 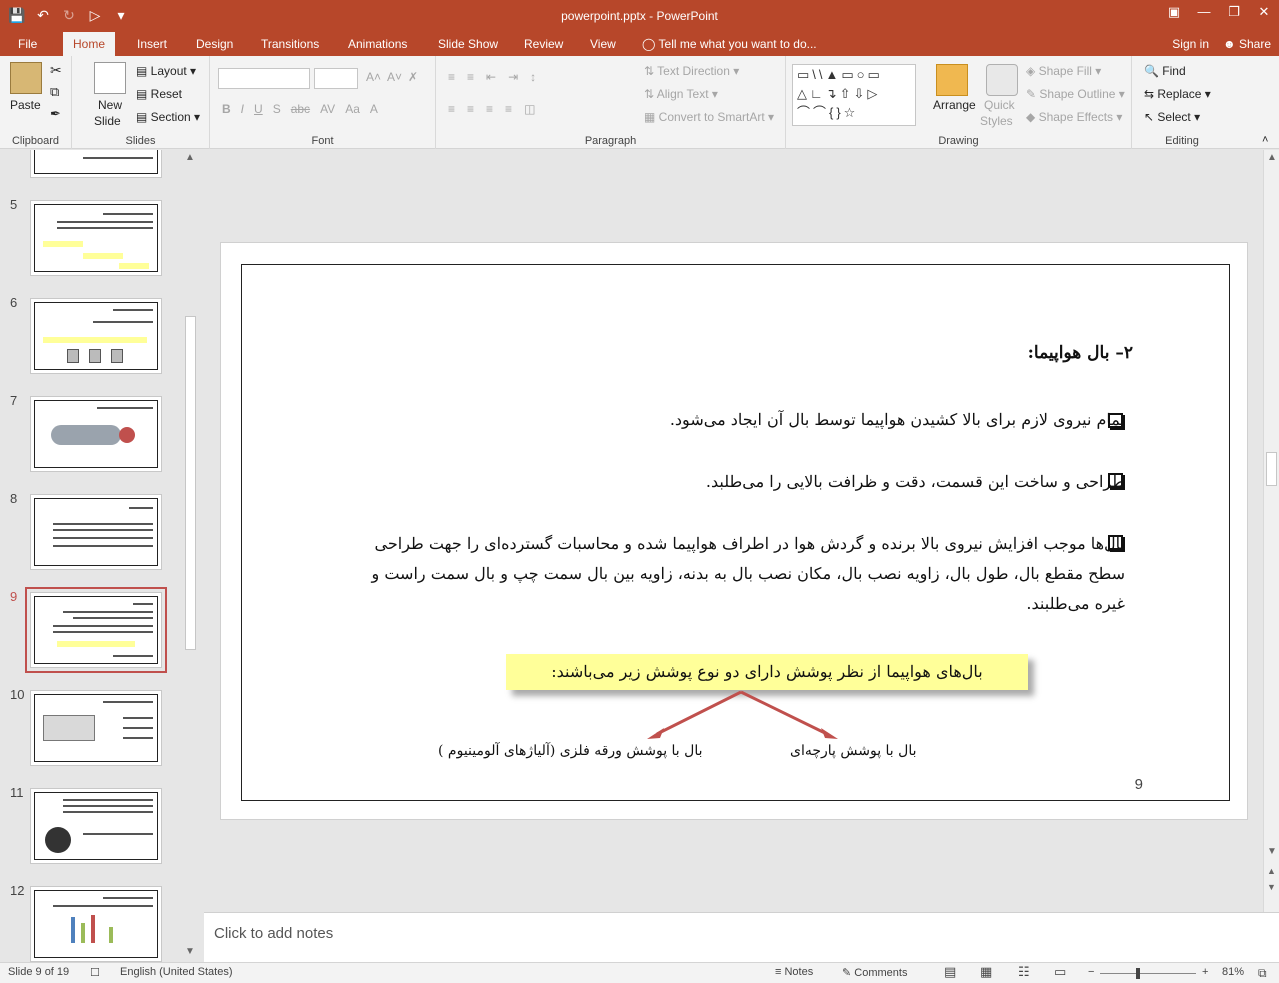 What do you see at coordinates (1060, 972) in the screenshot?
I see `slideshow-icon: ▭` at bounding box center [1060, 972].